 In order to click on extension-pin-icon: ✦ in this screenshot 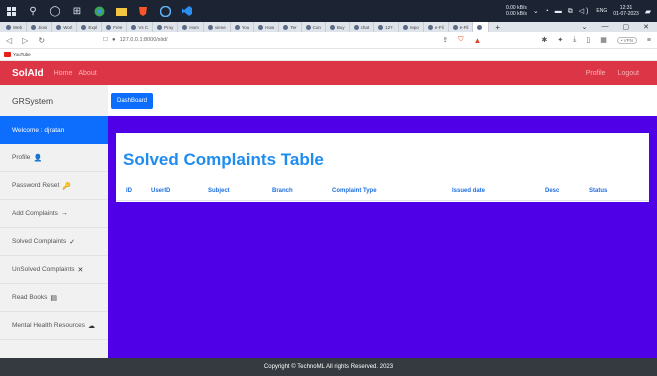, I will do `click(560, 40)`.